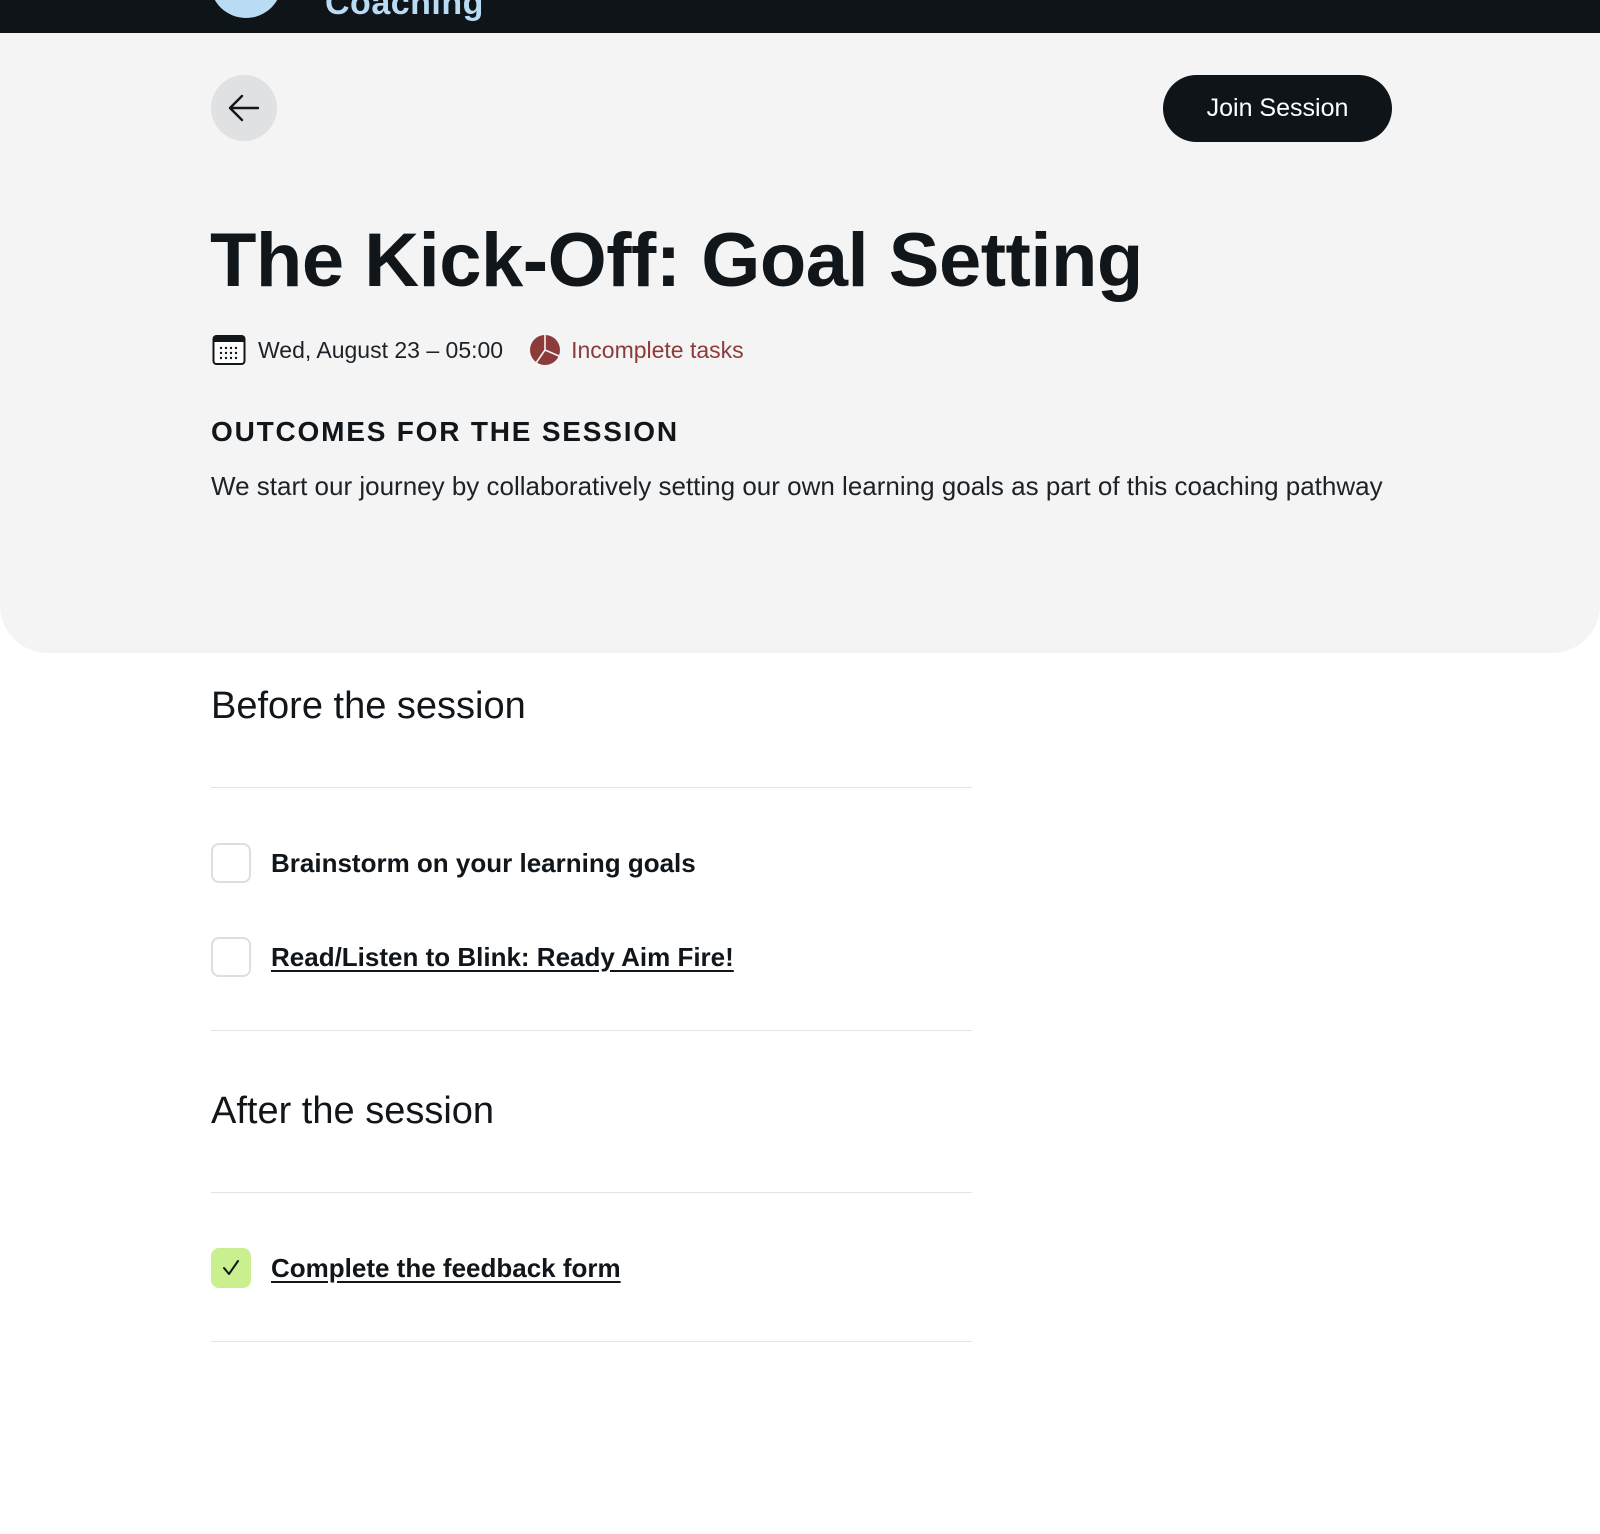 The image size is (1600, 1534). I want to click on join-session-button: Join Session, so click(1277, 108).